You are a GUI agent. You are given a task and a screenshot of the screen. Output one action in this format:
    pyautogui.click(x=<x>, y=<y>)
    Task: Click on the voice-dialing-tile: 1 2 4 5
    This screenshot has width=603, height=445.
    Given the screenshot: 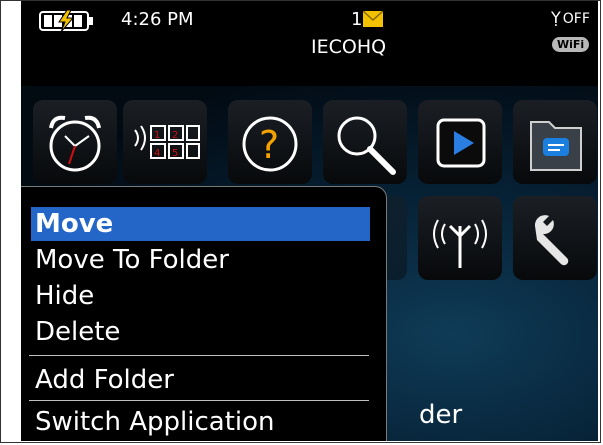 What is the action you would take?
    pyautogui.click(x=165, y=142)
    